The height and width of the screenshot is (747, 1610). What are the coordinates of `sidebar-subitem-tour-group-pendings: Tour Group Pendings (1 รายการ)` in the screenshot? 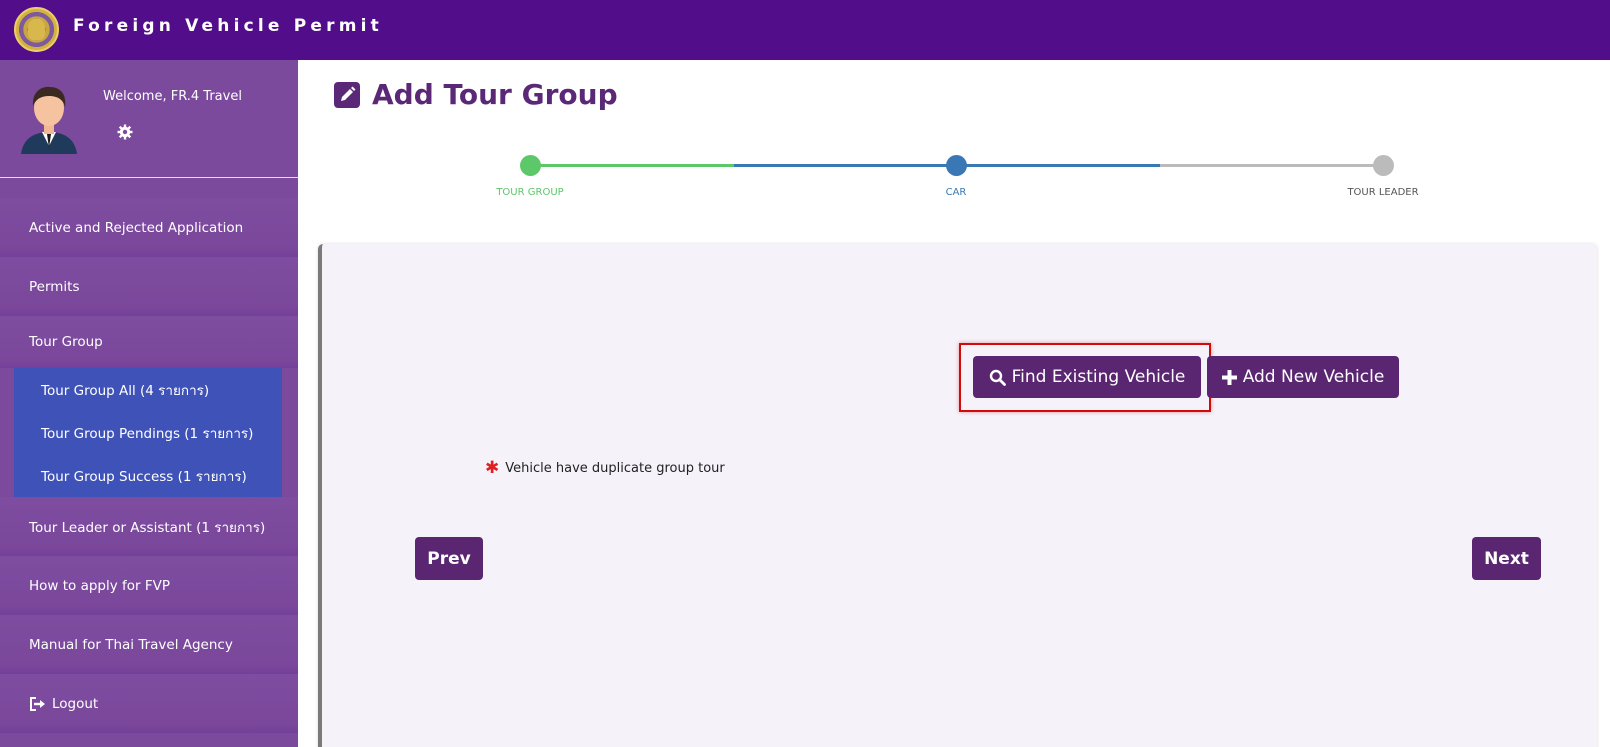 It's located at (148, 432).